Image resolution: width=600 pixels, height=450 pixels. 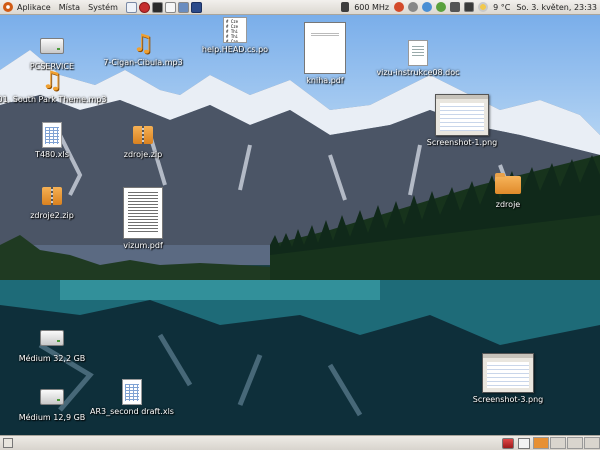 I want to click on desktop-icon-t480-xls: T480.xls, so click(x=52, y=140).